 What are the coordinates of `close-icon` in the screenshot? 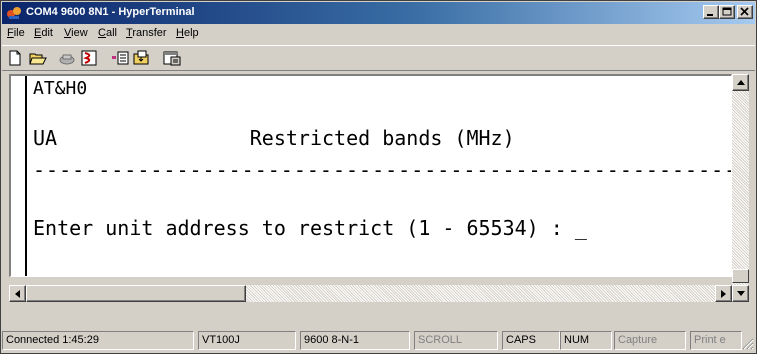 It's located at (744, 11).